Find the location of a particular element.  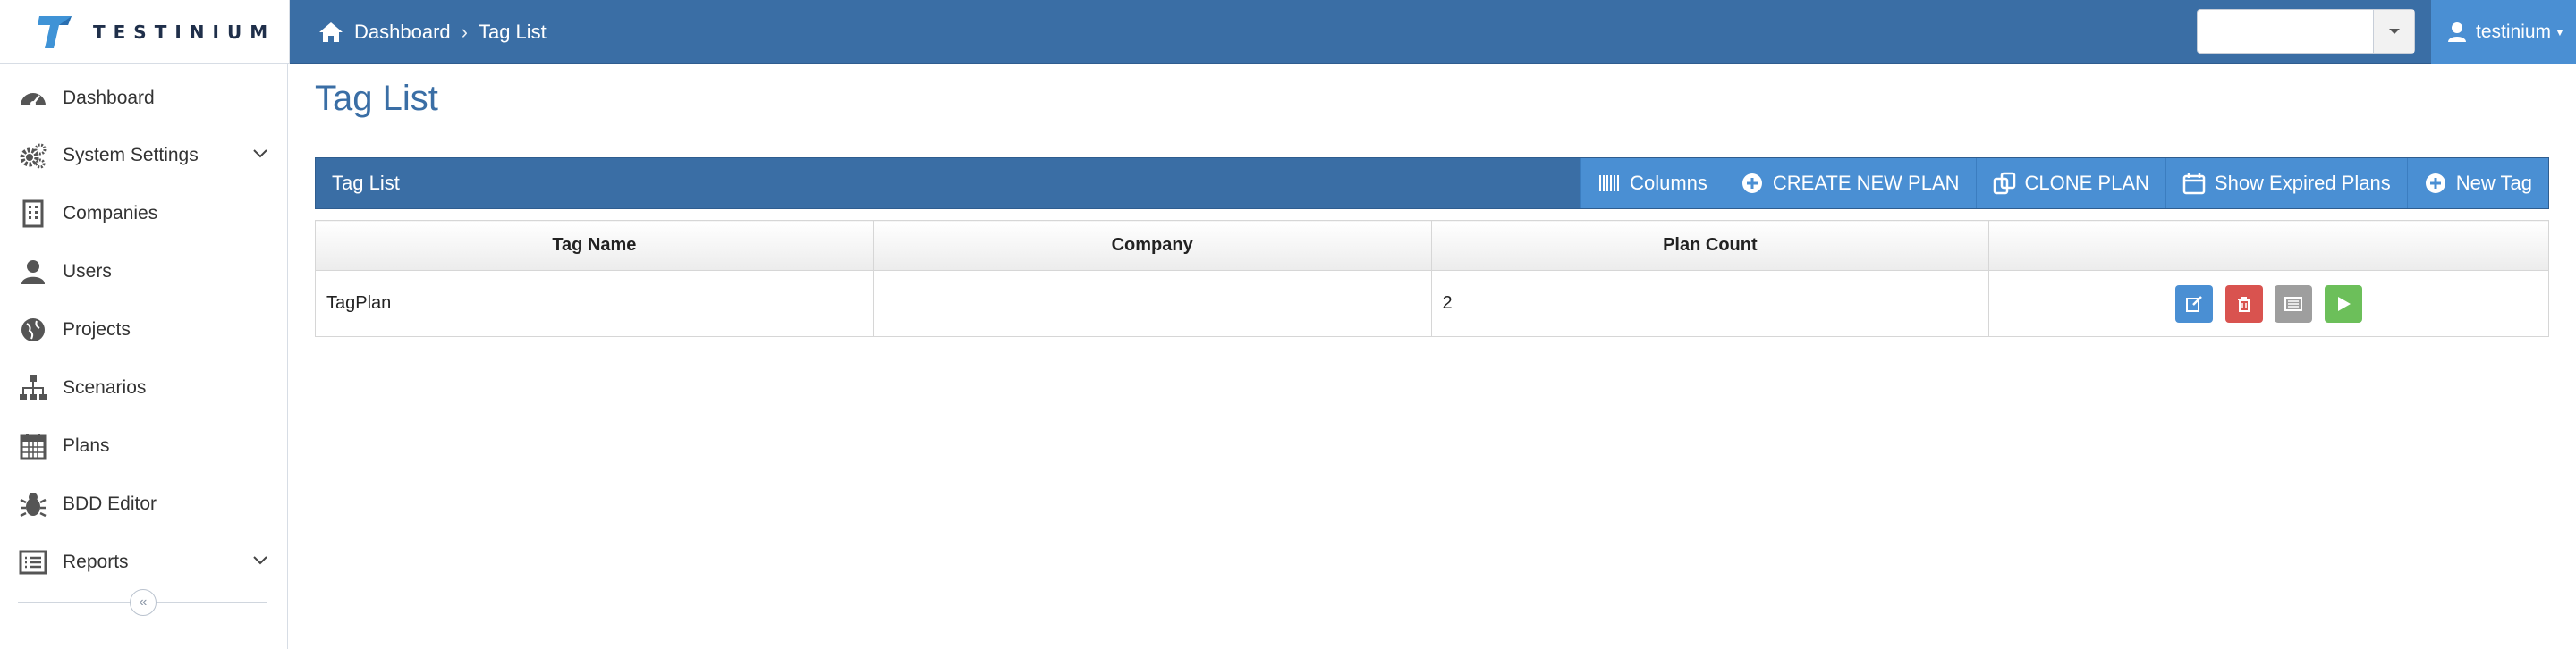

brand-logo: TESTINIUM is located at coordinates (145, 32).